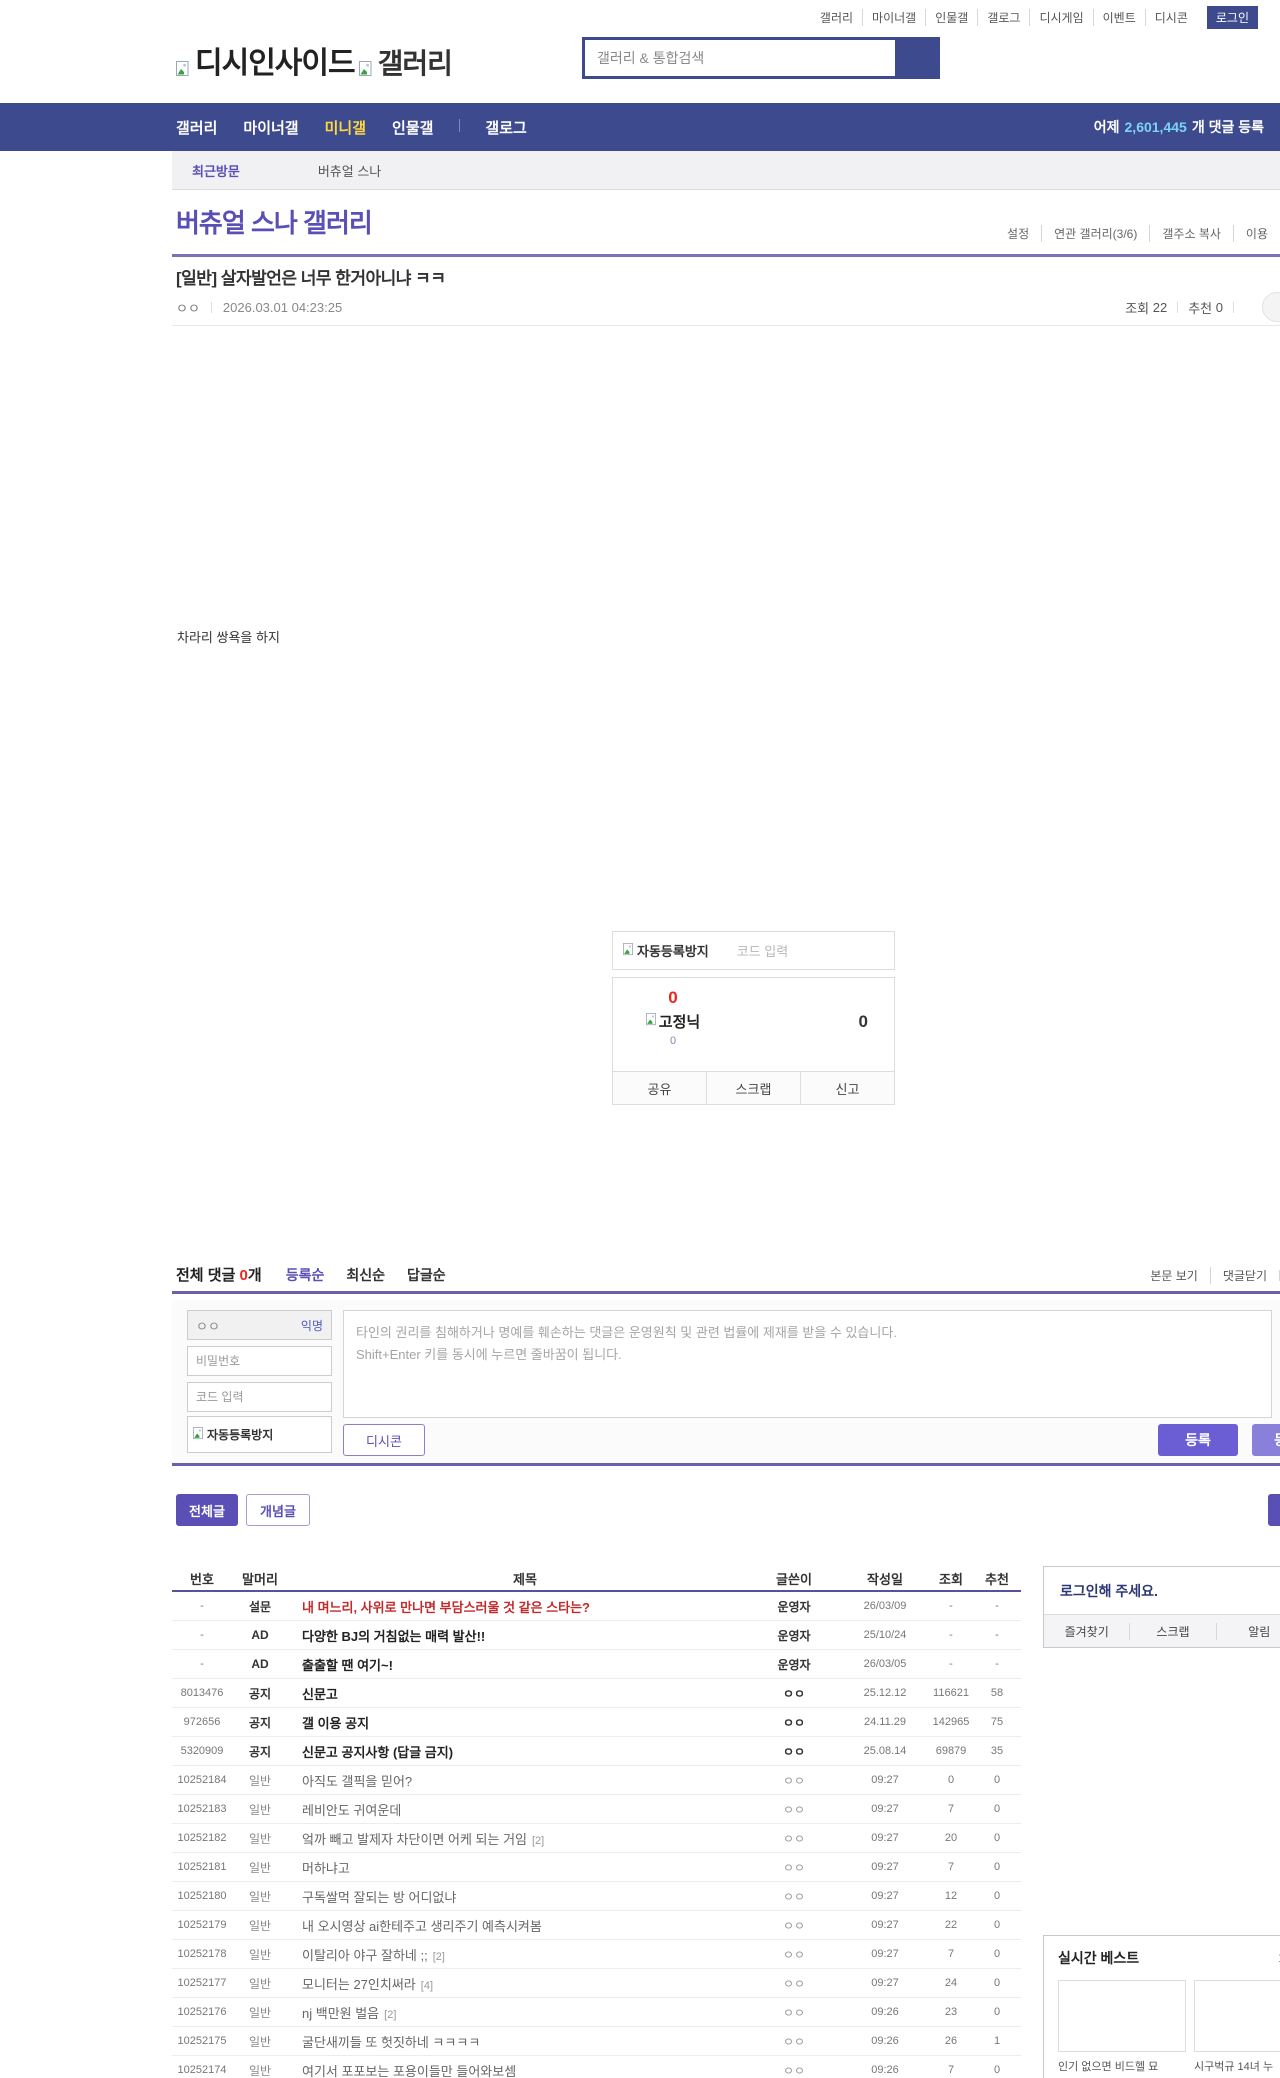 This screenshot has width=1280, height=2078. What do you see at coordinates (836, 17) in the screenshot?
I see `top-utility-link: 갤러리` at bounding box center [836, 17].